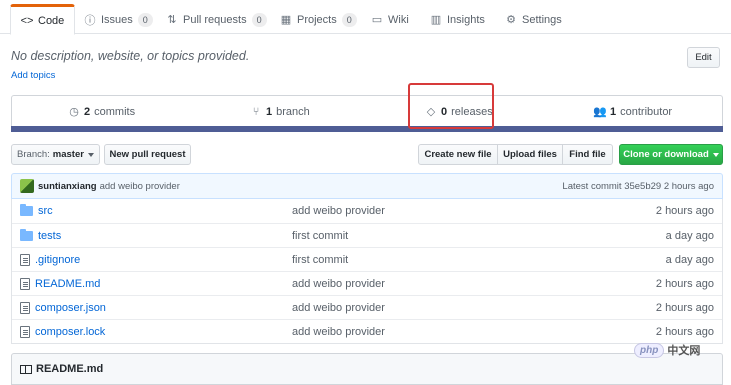 The image size is (731, 385). What do you see at coordinates (259, 19) in the screenshot?
I see `pull-requests-counter: 0` at bounding box center [259, 19].